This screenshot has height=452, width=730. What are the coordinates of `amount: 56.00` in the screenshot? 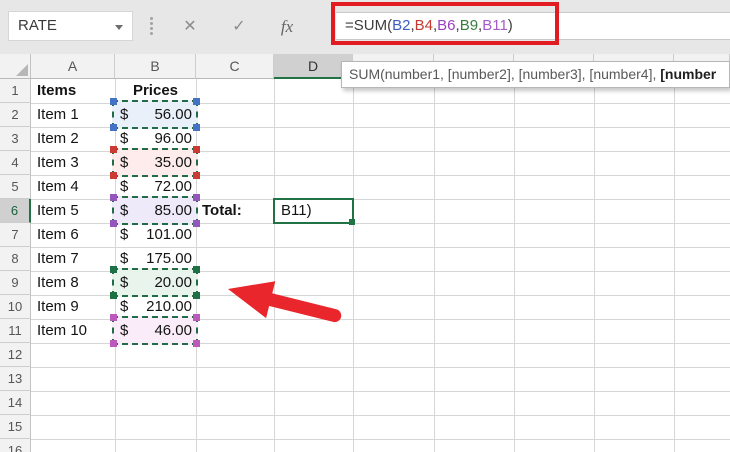 It's located at (173, 114).